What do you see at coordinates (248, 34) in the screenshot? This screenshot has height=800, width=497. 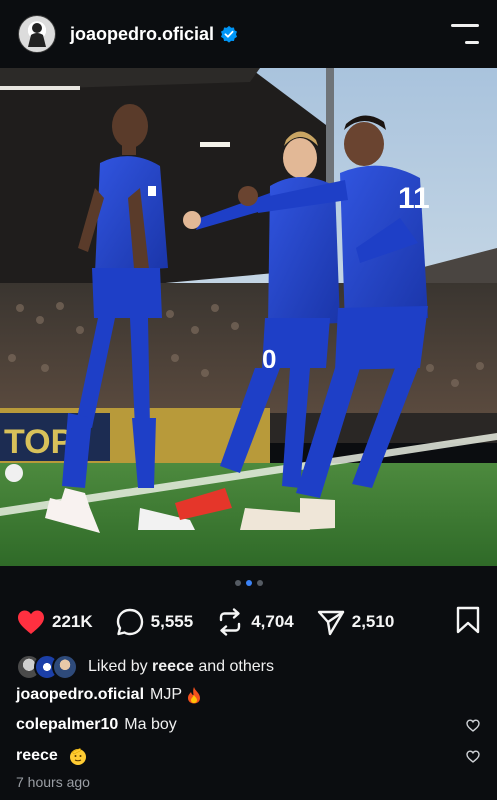 I see `post-header: joaopedro.oficial` at bounding box center [248, 34].